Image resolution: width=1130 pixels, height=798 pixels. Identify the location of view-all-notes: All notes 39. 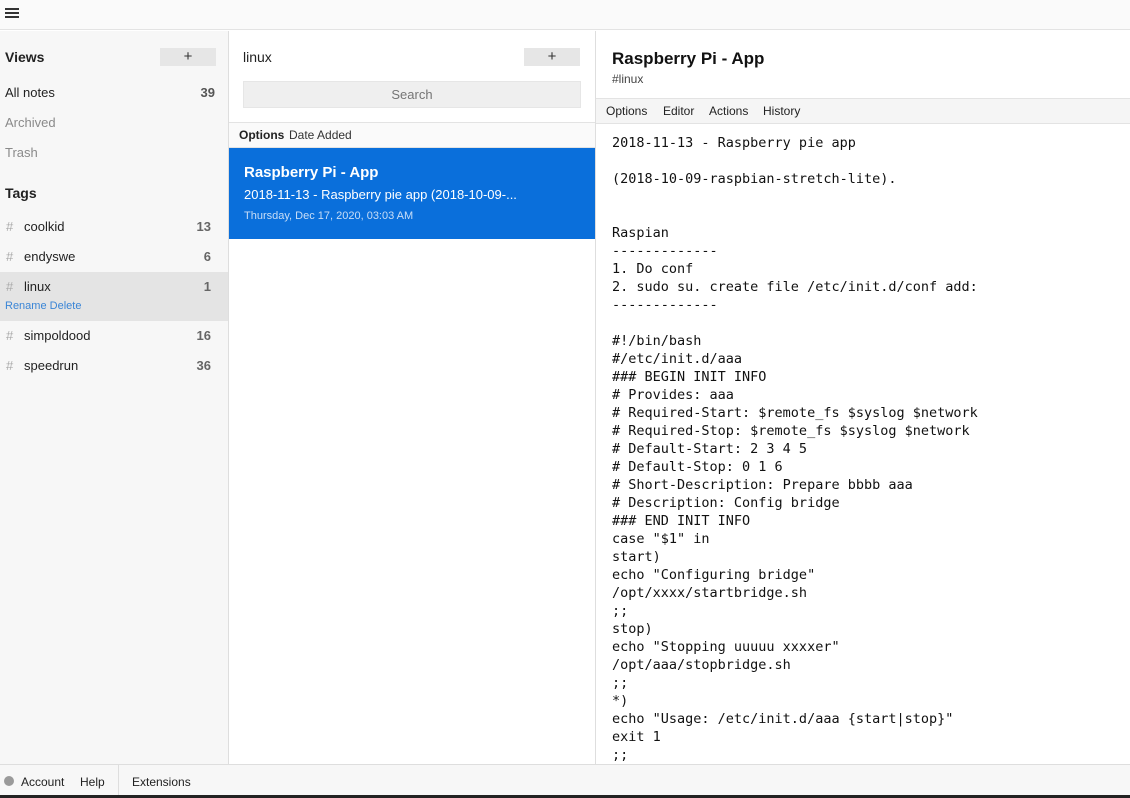
(112, 92).